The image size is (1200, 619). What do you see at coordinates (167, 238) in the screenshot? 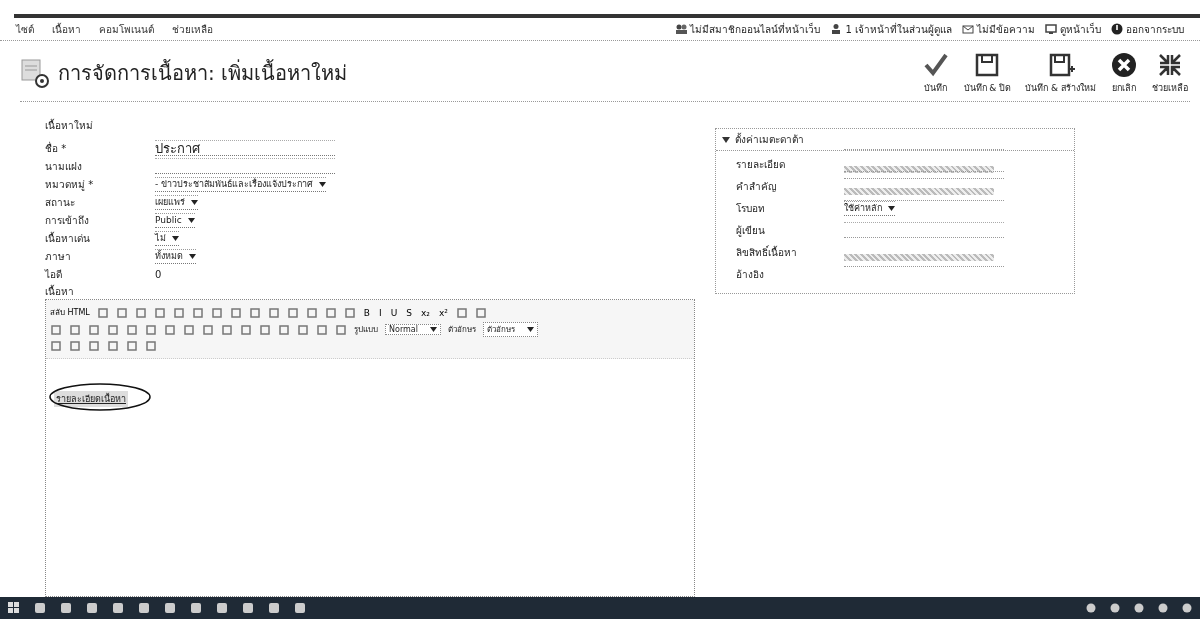
I see `dropdown: ไม่` at bounding box center [167, 238].